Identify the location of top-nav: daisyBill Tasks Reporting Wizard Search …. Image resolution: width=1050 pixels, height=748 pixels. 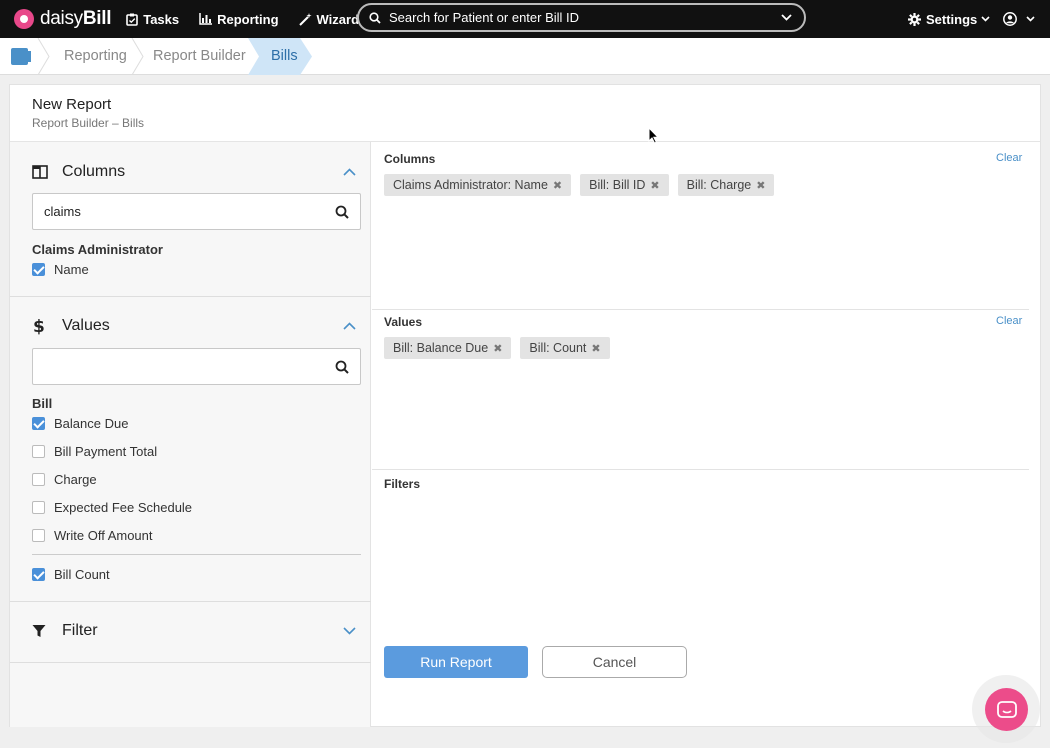
(525, 19).